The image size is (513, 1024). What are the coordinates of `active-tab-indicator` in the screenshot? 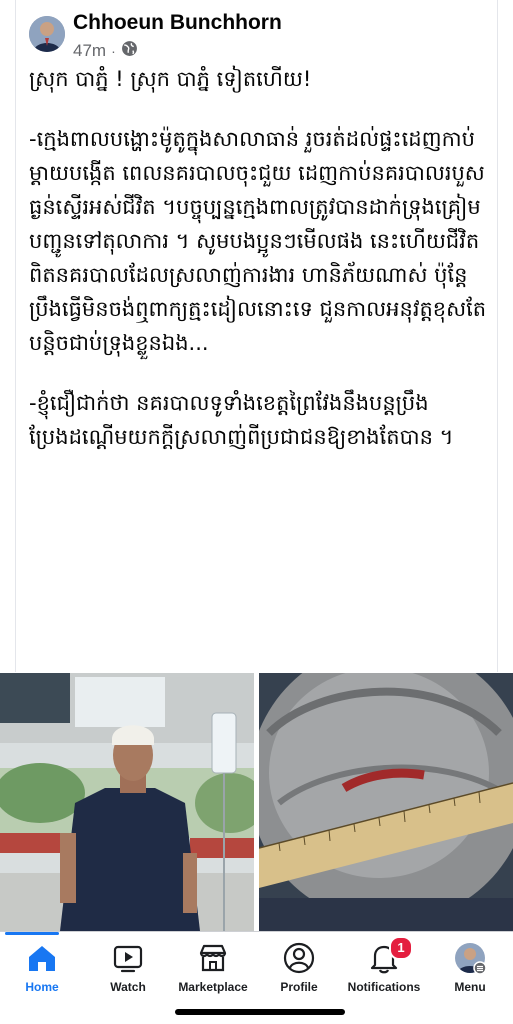 It's located at (32, 933).